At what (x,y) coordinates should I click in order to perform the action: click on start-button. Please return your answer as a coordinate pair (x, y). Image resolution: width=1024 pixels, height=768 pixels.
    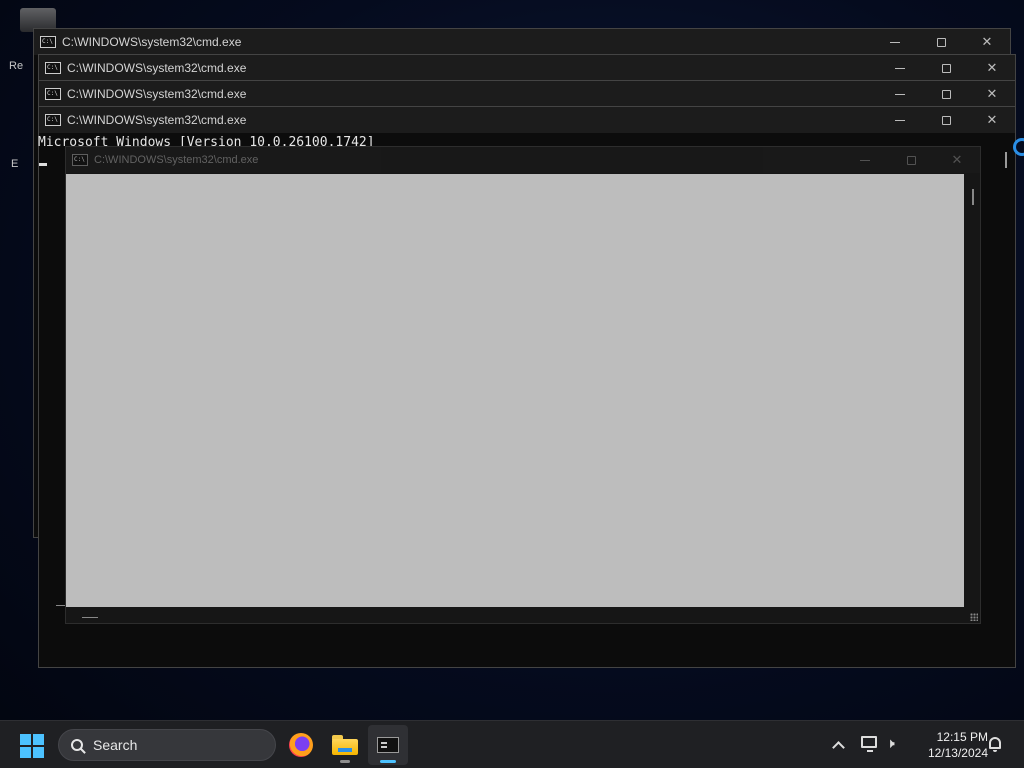
    Looking at the image, I should click on (32, 746).